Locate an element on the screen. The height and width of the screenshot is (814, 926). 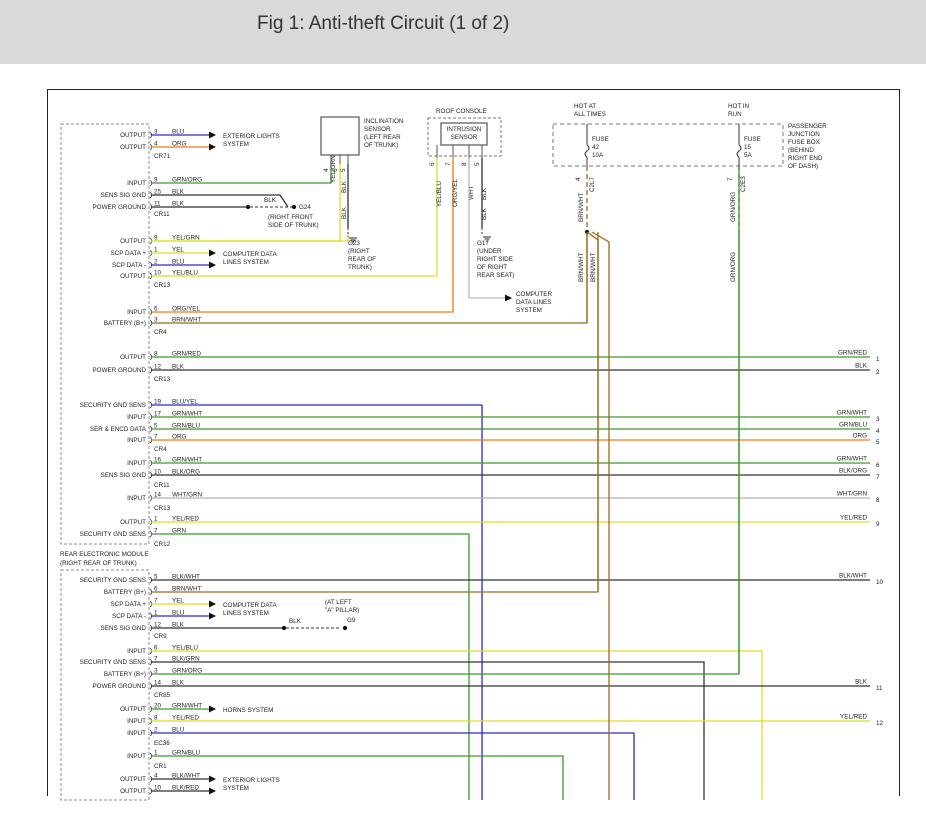
ground-location: REAR OF is located at coordinates (362, 259).